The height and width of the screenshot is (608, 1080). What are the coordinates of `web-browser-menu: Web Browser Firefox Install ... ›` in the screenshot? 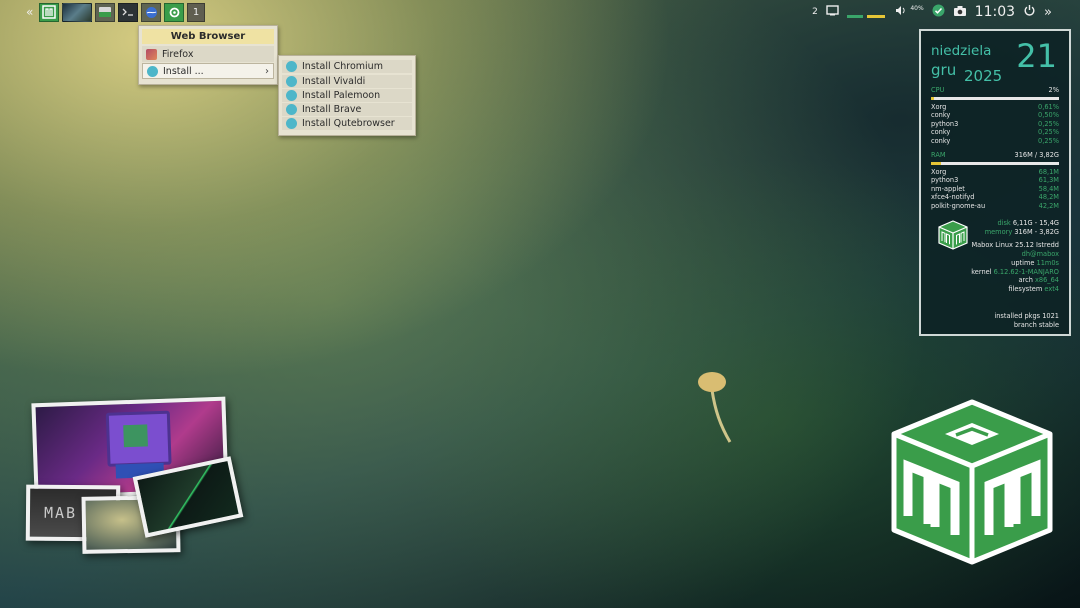 It's located at (208, 55).